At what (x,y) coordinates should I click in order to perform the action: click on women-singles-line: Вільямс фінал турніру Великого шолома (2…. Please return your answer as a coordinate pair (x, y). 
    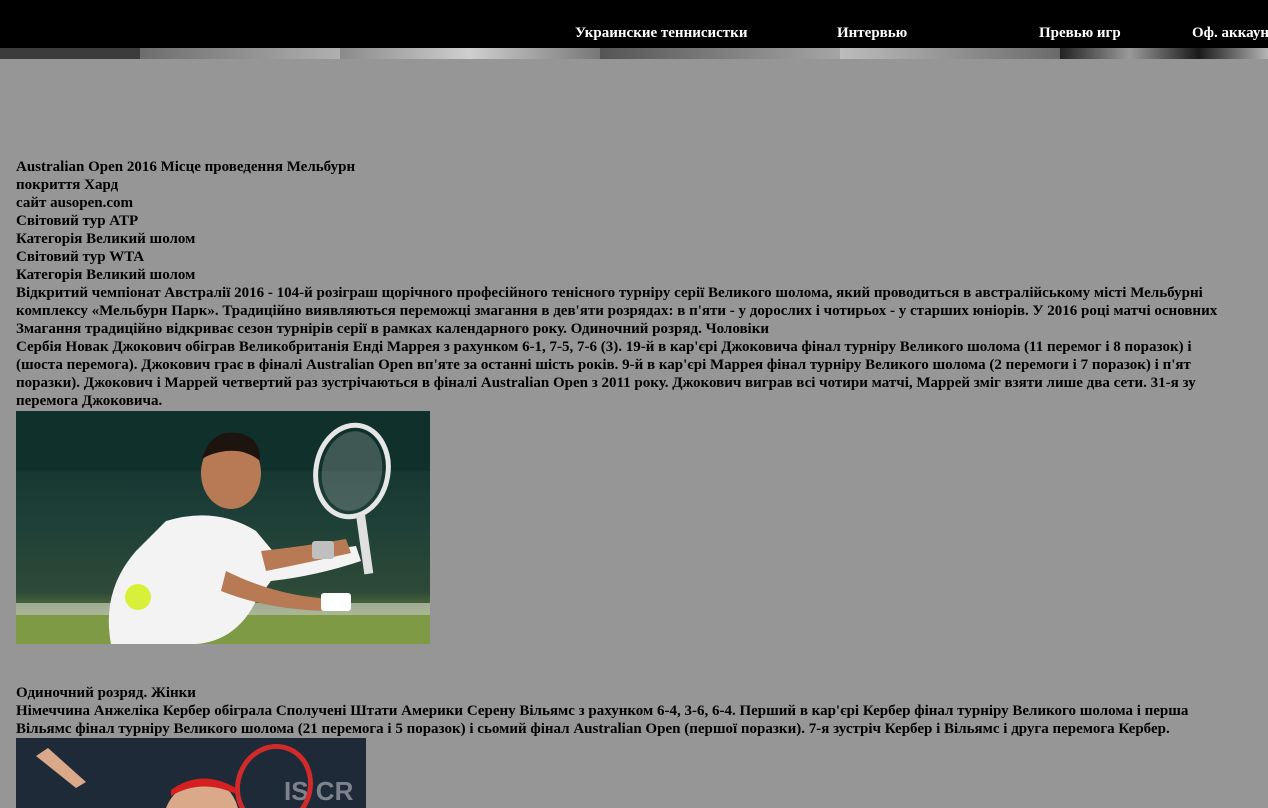
    Looking at the image, I should click on (593, 729).